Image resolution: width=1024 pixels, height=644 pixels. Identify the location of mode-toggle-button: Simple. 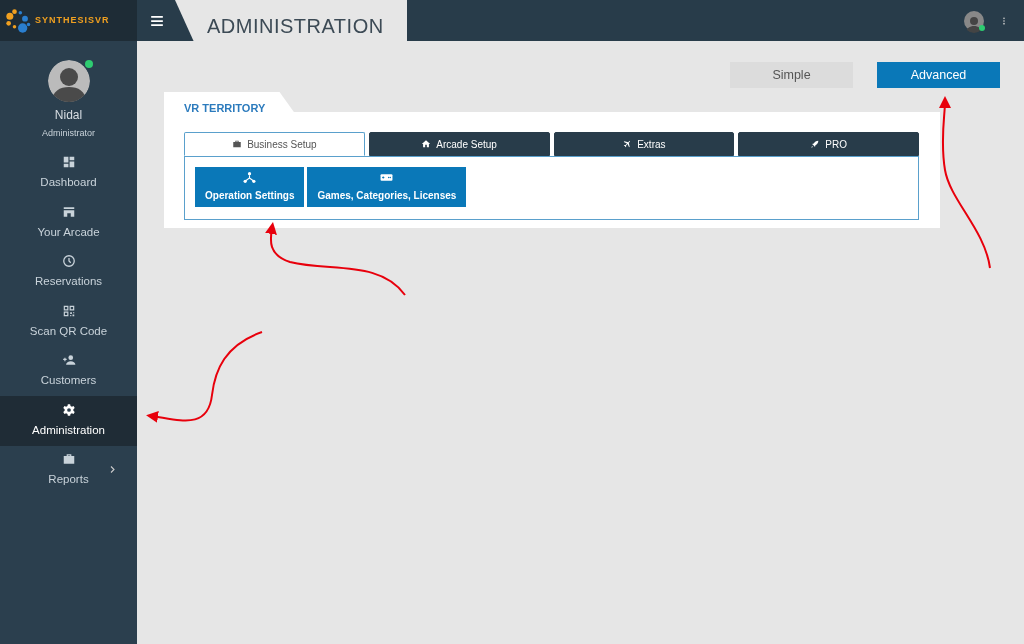
(791, 75).